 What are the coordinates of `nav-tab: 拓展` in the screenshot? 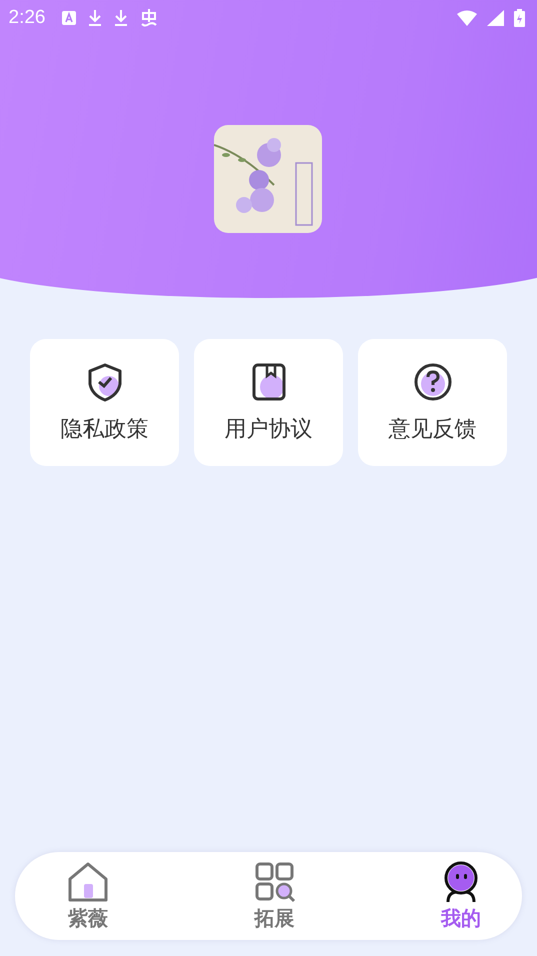 It's located at (275, 896).